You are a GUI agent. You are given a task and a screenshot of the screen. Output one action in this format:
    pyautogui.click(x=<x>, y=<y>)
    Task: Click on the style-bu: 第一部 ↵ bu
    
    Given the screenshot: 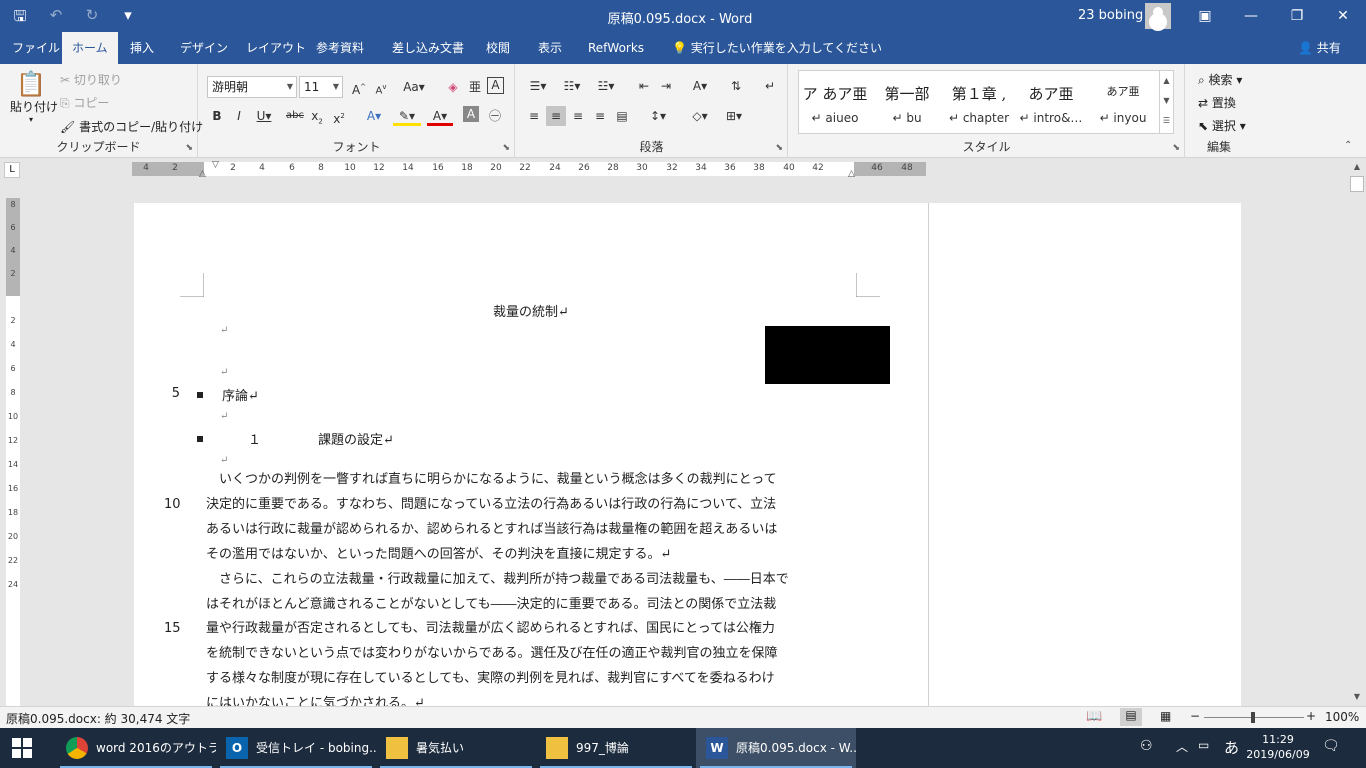 What is the action you would take?
    pyautogui.click(x=907, y=102)
    